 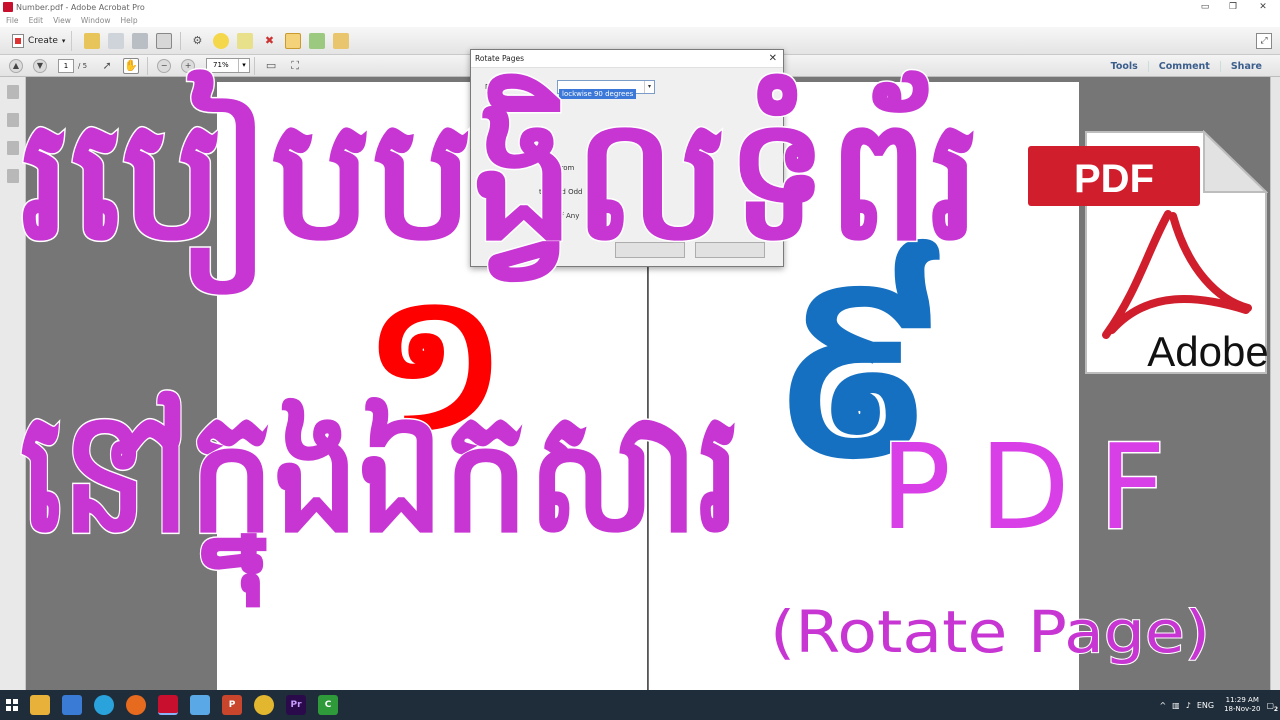 What do you see at coordinates (80, 7) in the screenshot?
I see `window-title: Number.pdf - Adobe Acrobat Pro` at bounding box center [80, 7].